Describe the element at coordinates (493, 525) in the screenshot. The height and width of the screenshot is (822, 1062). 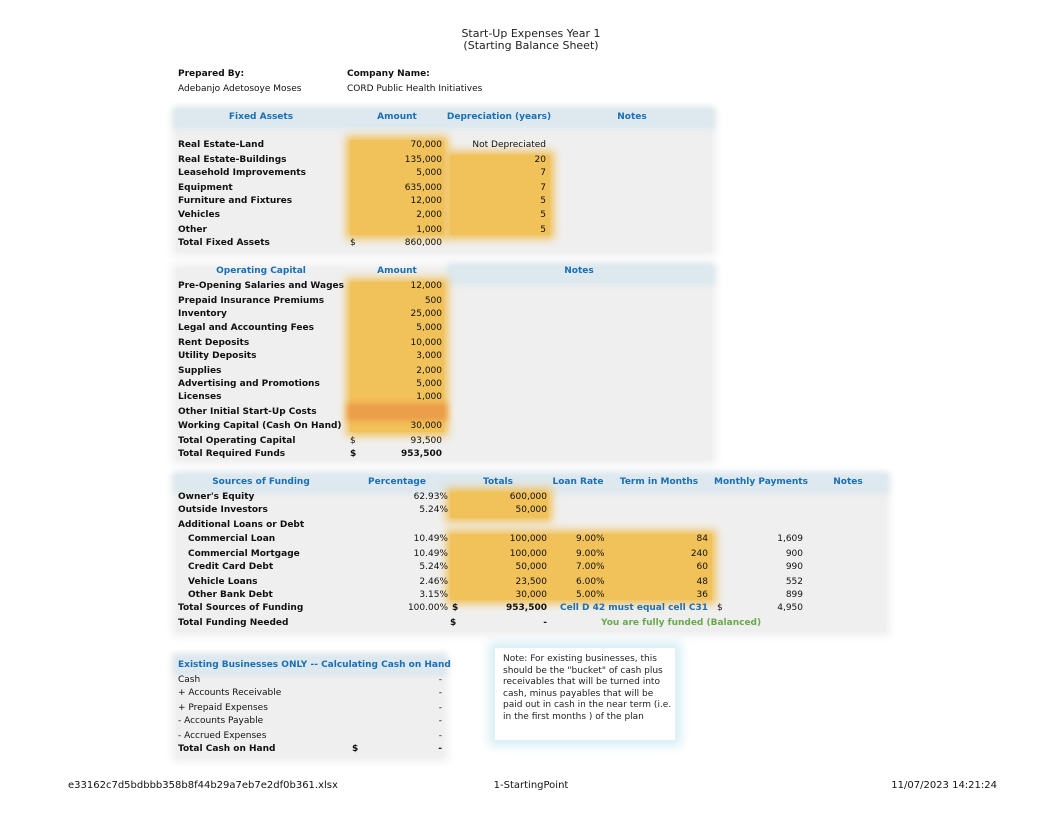
I see `funding-row: Additional Loans or Debt` at that location.